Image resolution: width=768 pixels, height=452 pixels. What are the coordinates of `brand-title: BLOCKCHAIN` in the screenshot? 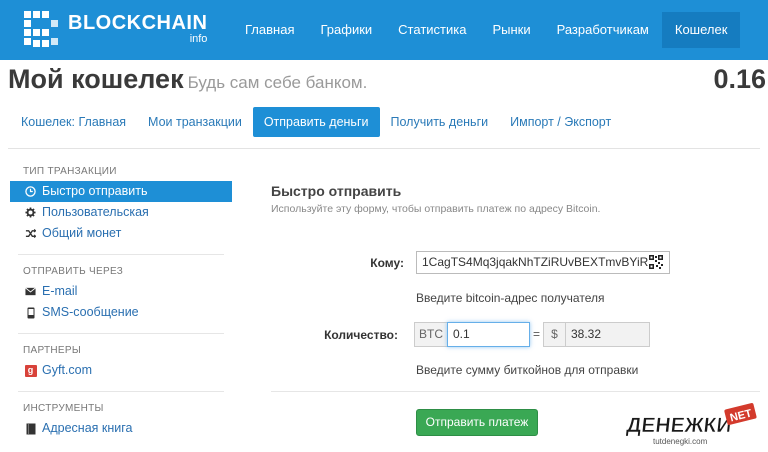 It's located at (138, 23).